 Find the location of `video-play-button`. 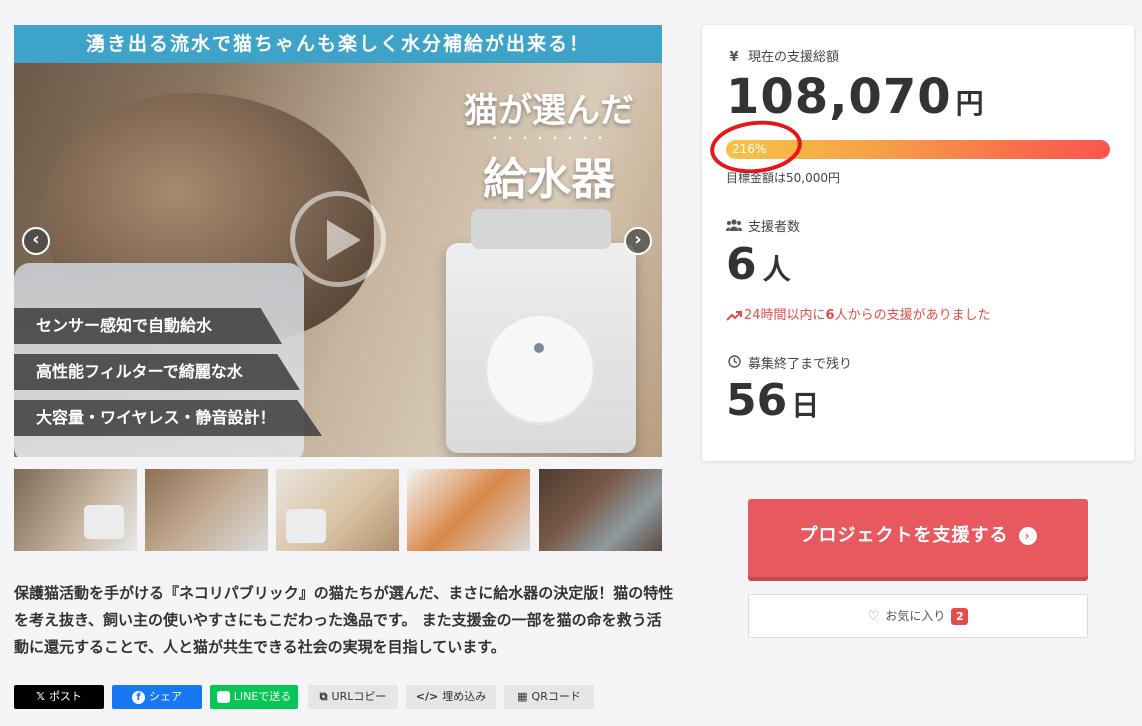

video-play-button is located at coordinates (338, 239).